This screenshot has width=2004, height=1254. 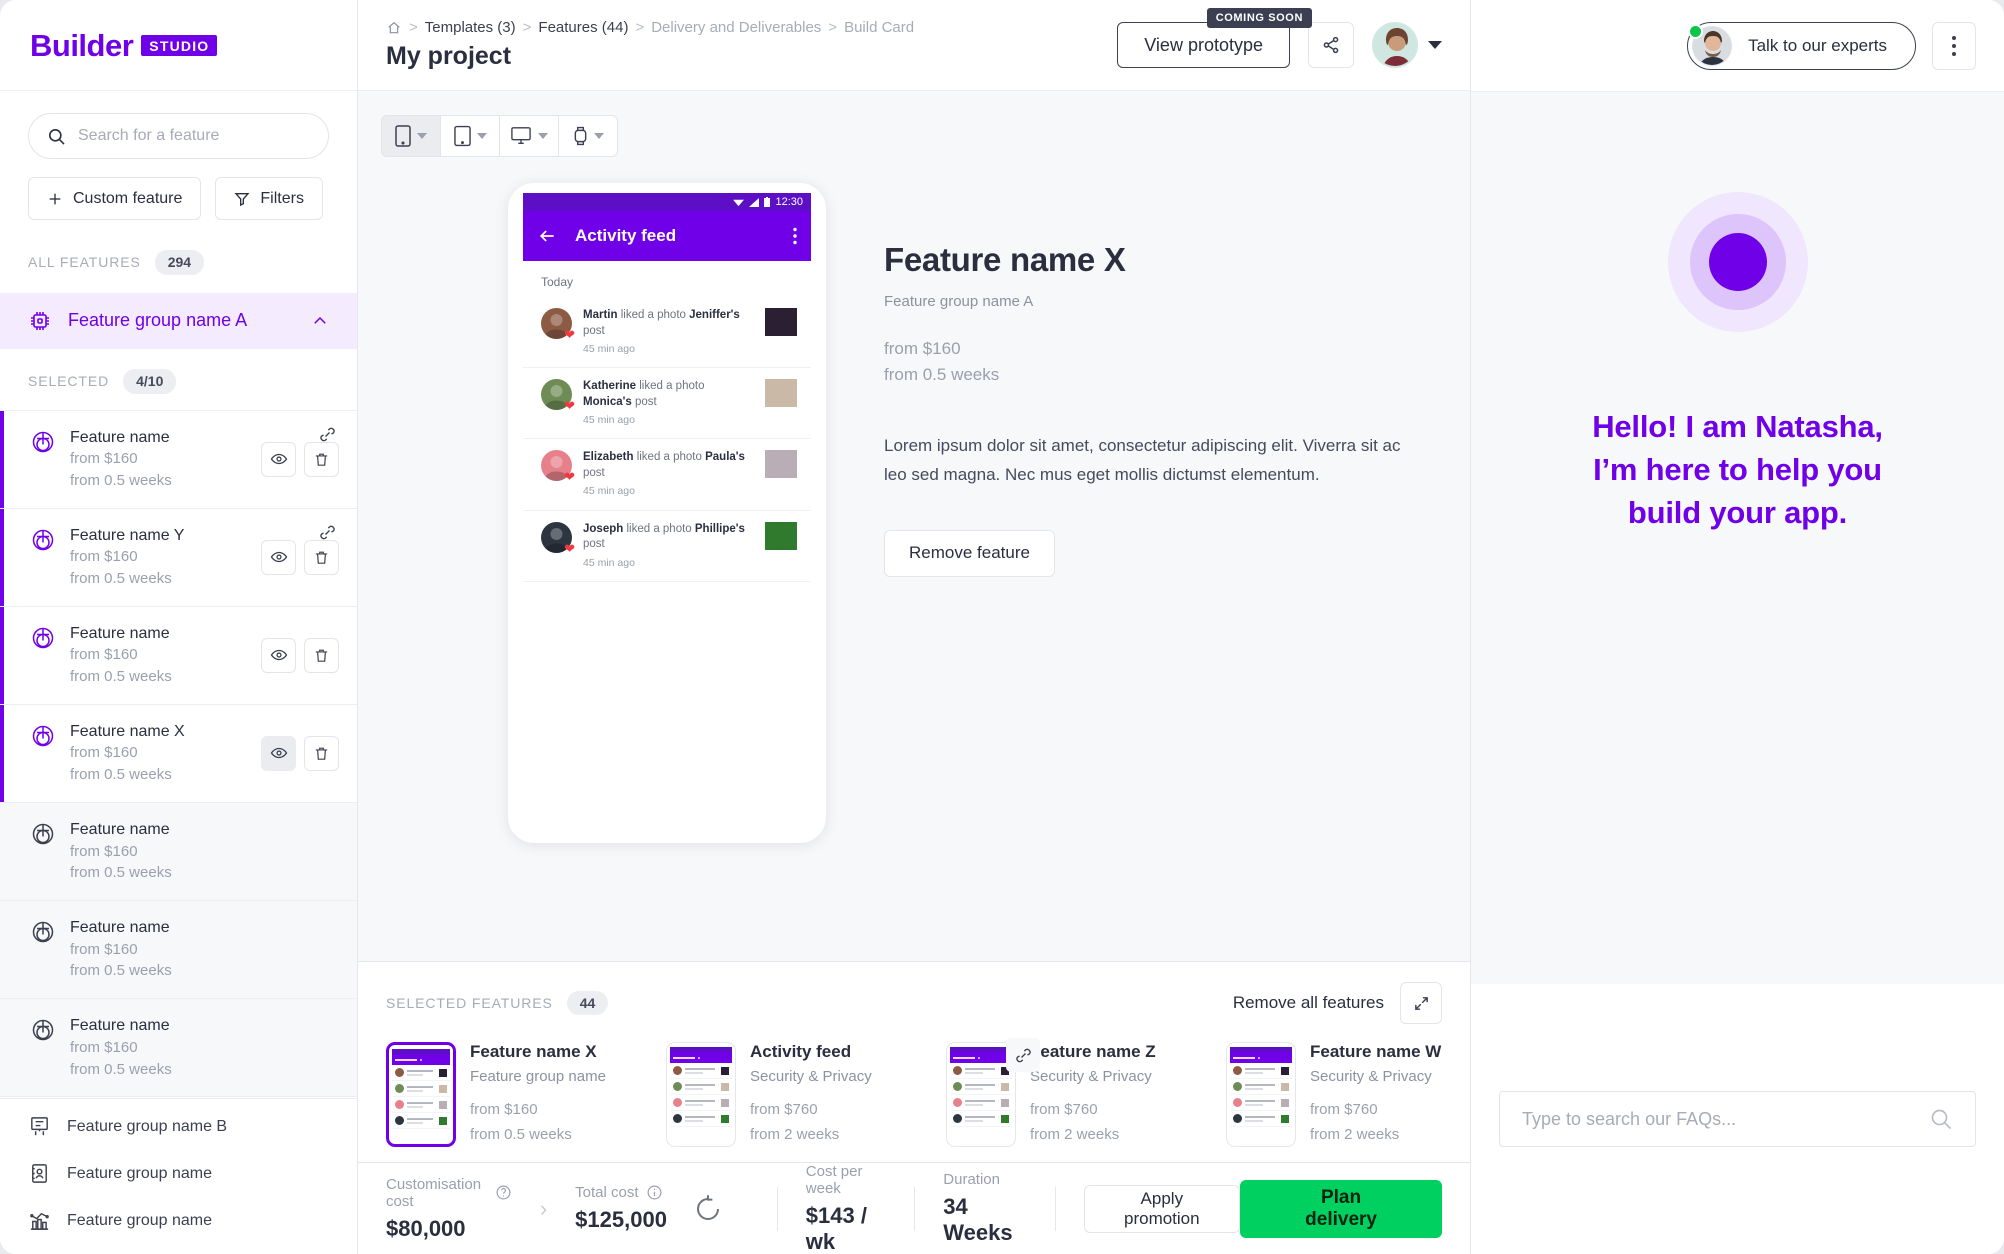 I want to click on device-toggle-watch, so click(x=588, y=136).